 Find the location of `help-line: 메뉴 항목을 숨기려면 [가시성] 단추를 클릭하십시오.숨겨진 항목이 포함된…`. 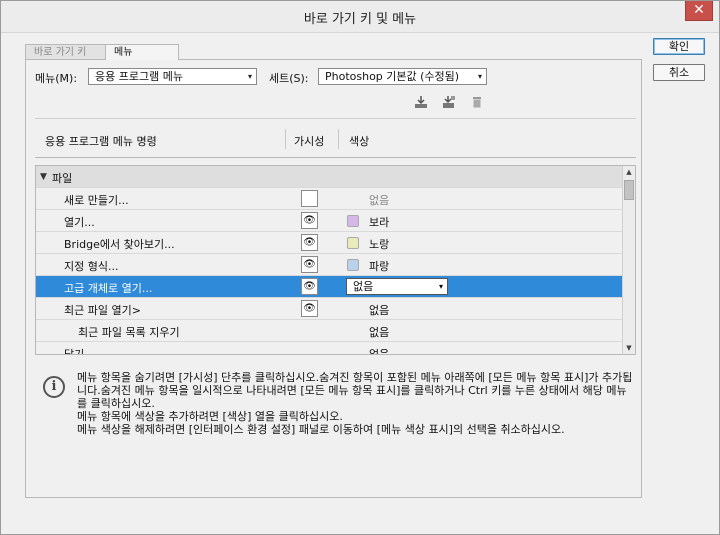

help-line: 메뉴 항목을 숨기려면 [가시성] 단추를 클릭하십시오.숨겨진 항목이 포함된… is located at coordinates (355, 390).